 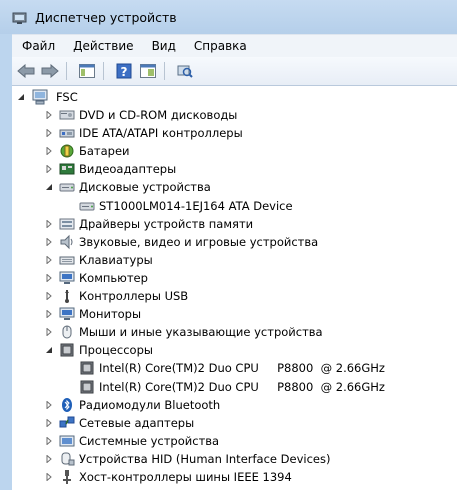 What do you see at coordinates (113, 277) in the screenshot?
I see `tree-item-label: Компьютер` at bounding box center [113, 277].